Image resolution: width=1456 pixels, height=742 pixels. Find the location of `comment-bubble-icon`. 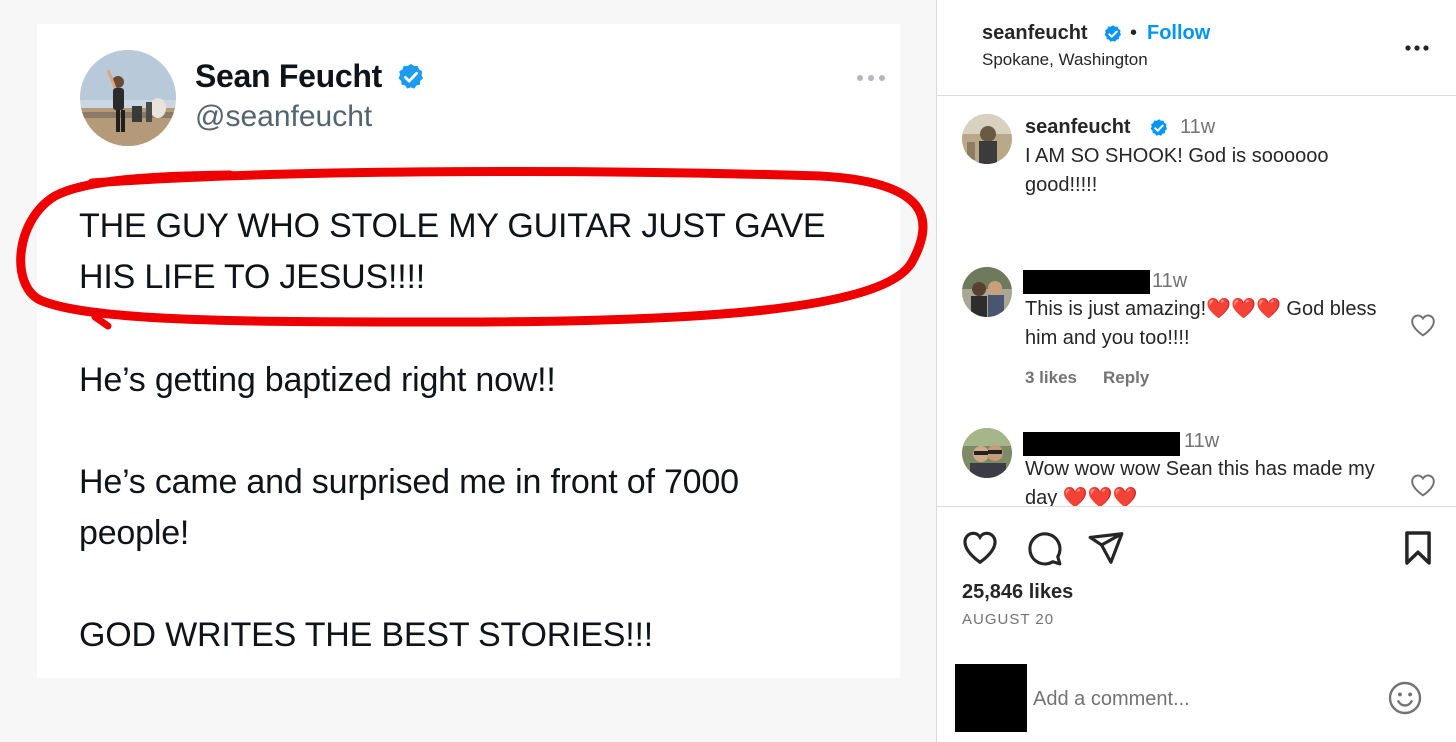

comment-bubble-icon is located at coordinates (1044, 548).